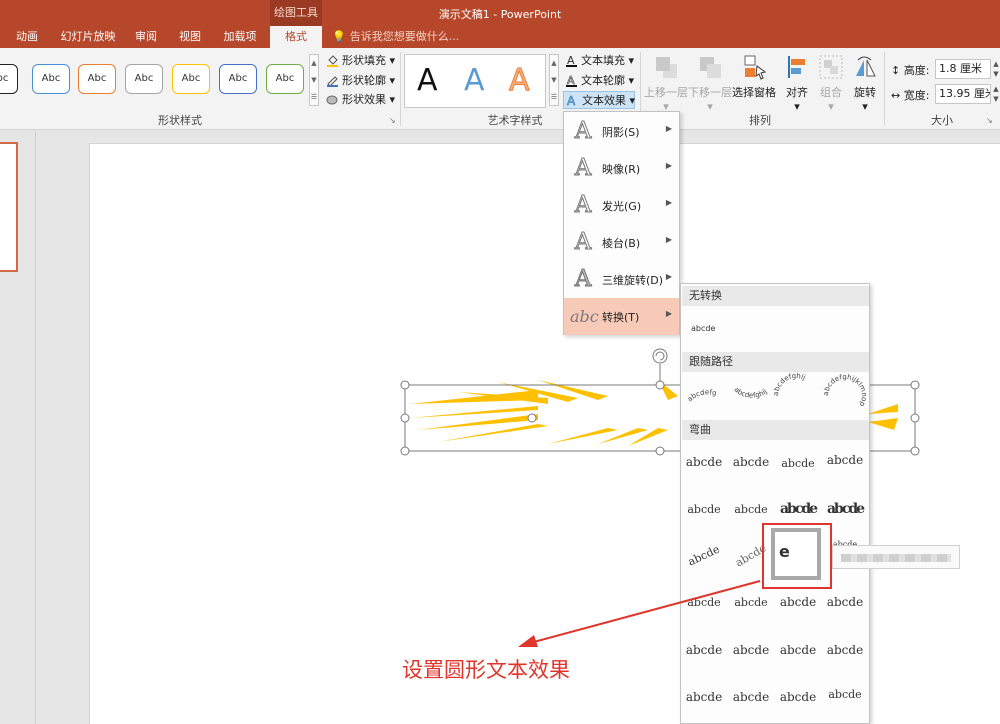 The image size is (1000, 724). What do you see at coordinates (996, 69) in the screenshot?
I see `height-spinner: ▲ ▼` at bounding box center [996, 69].